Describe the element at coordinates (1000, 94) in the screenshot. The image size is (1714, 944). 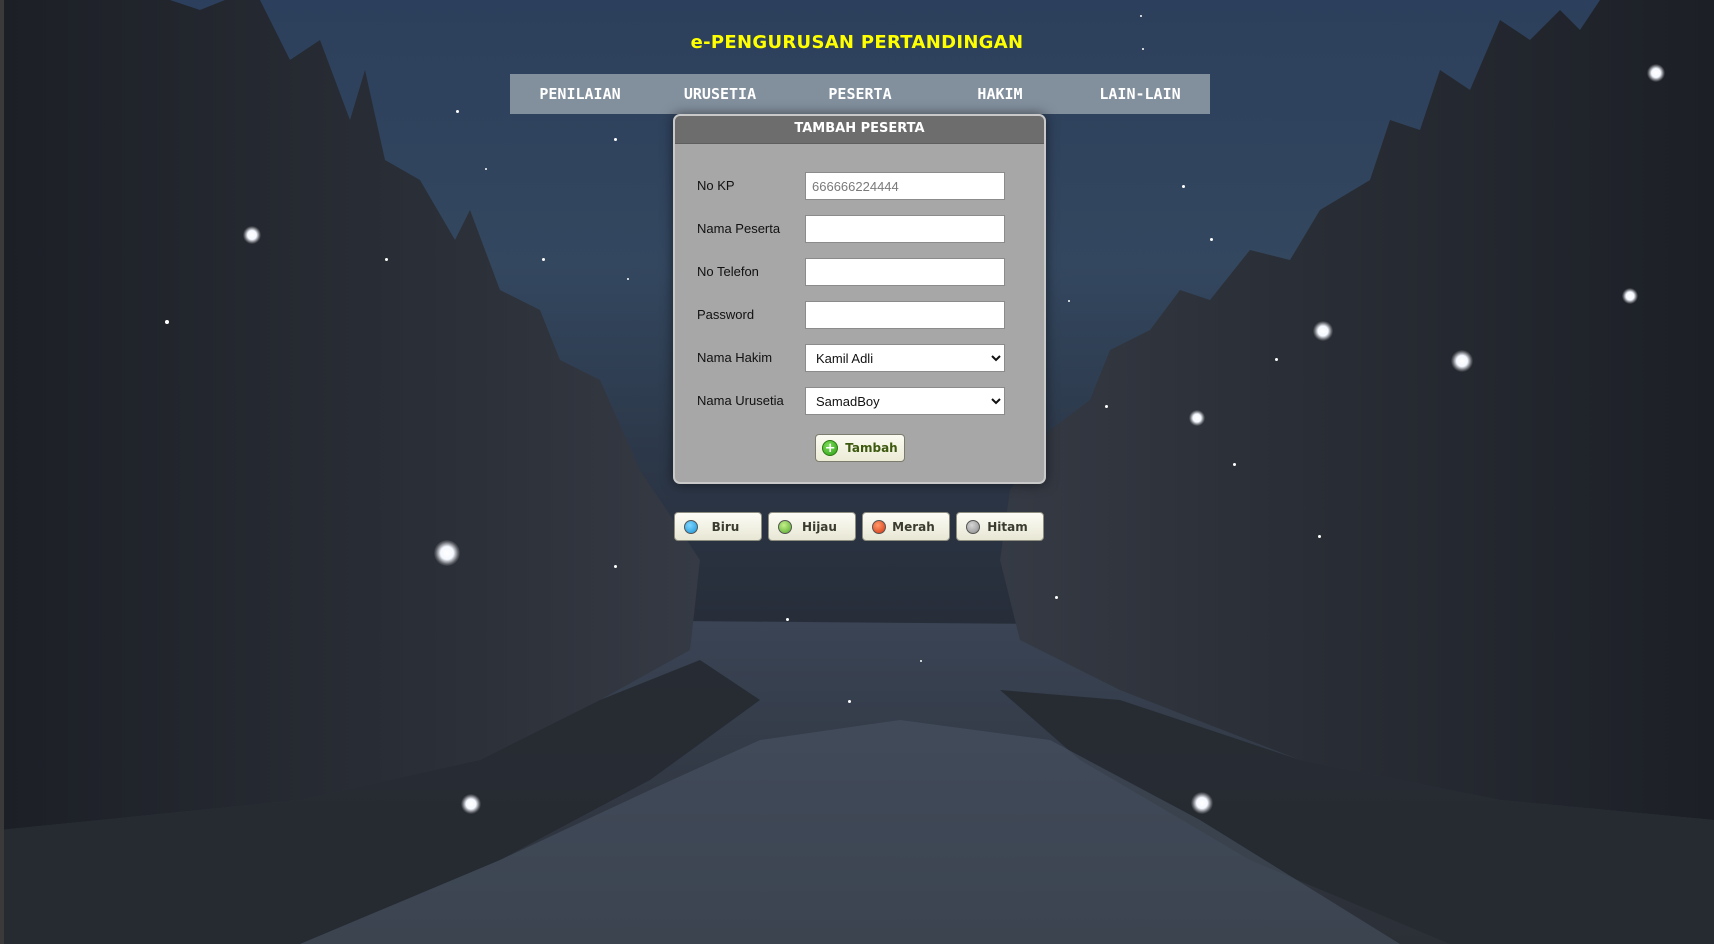
I see `nav-item-hakim: HAKIM` at that location.